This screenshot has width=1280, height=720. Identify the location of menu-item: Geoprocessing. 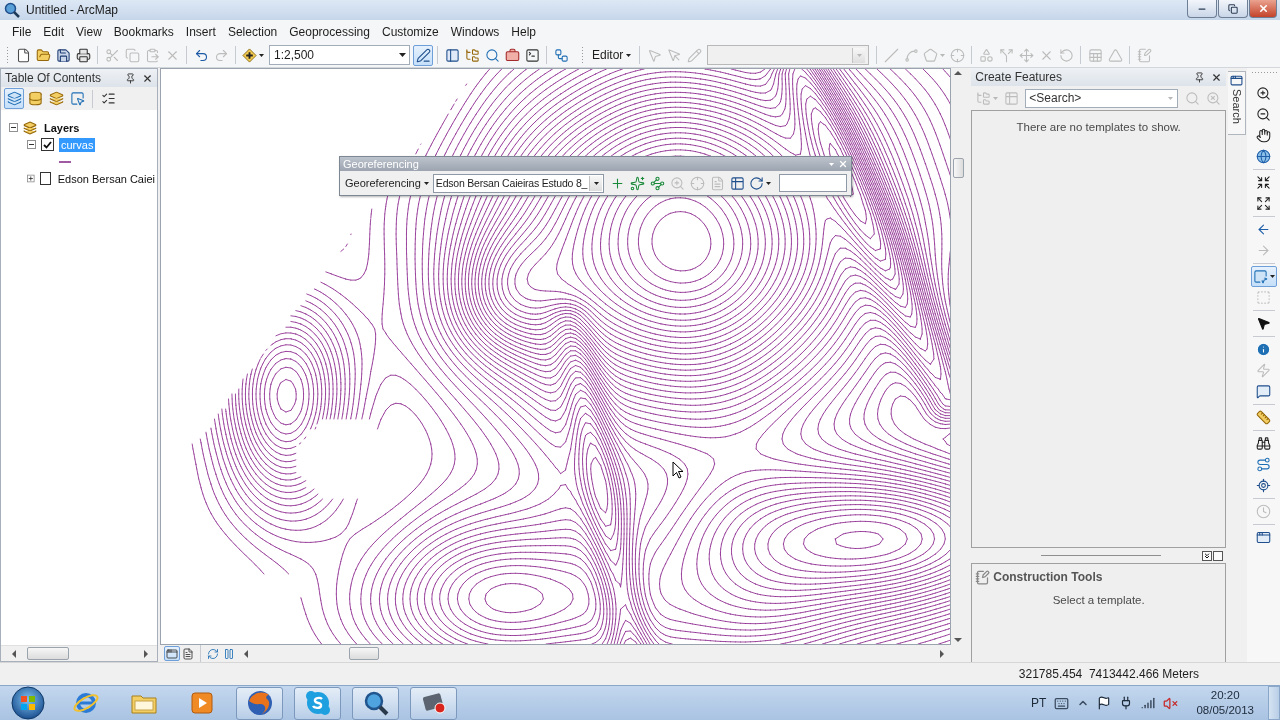
(329, 31).